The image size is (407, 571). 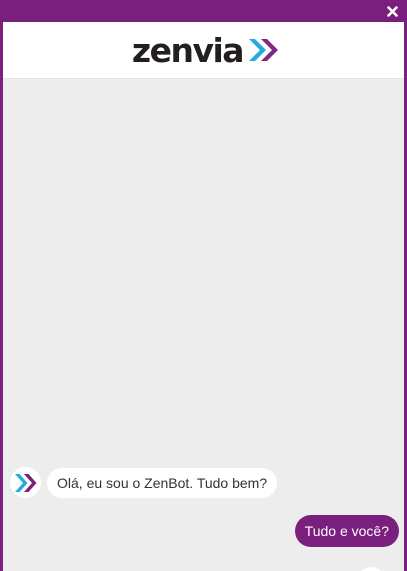 I want to click on chevrons-avatar-icon, so click(x=25, y=482).